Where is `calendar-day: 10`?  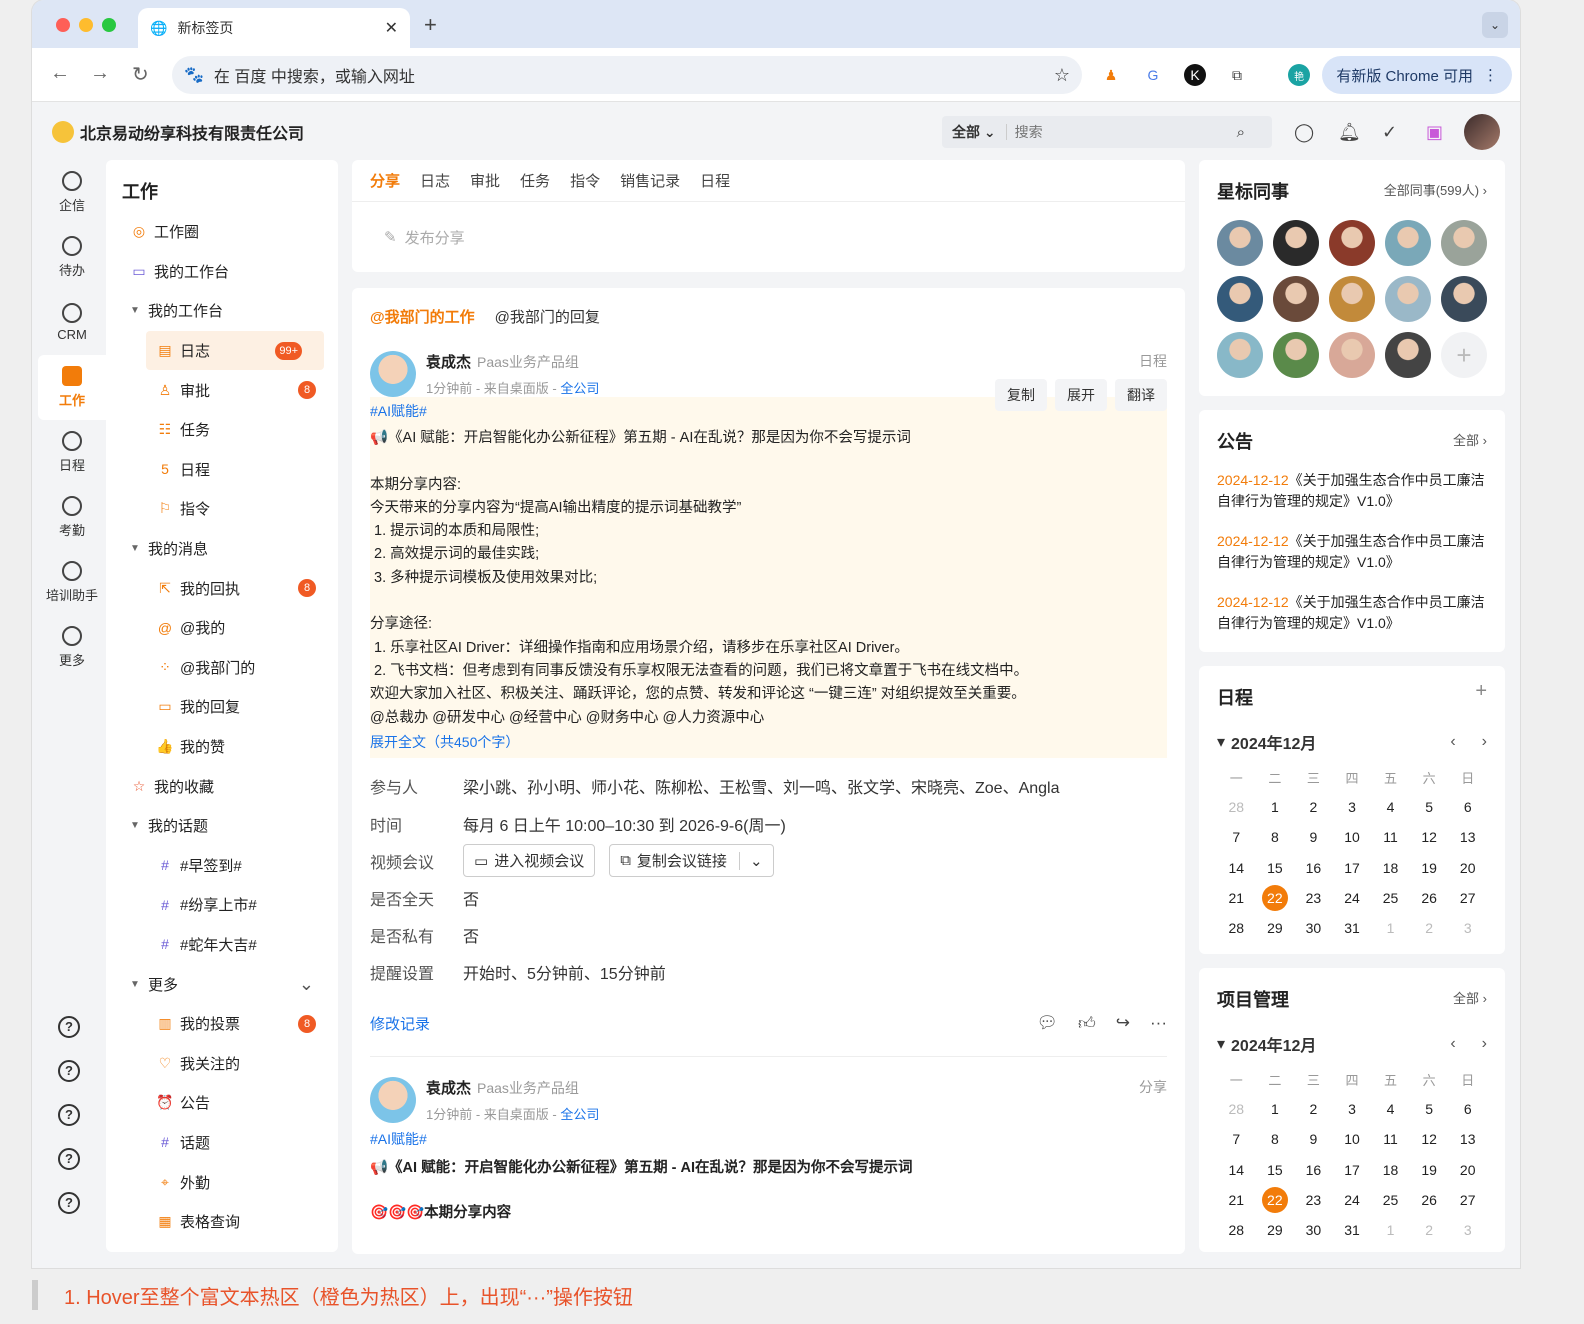
calendar-day: 10 is located at coordinates (1352, 1139).